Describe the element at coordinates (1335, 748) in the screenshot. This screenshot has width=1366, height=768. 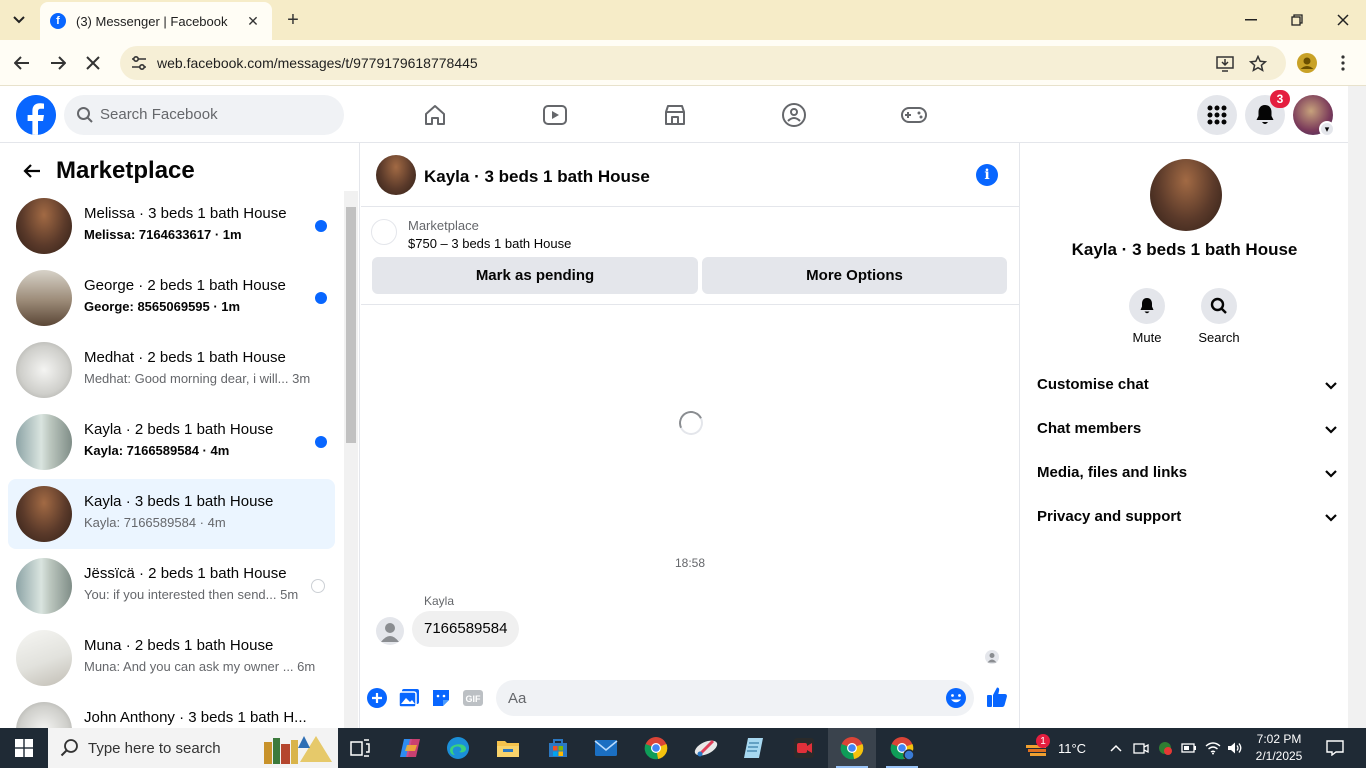
I see `notification-center-icon` at that location.